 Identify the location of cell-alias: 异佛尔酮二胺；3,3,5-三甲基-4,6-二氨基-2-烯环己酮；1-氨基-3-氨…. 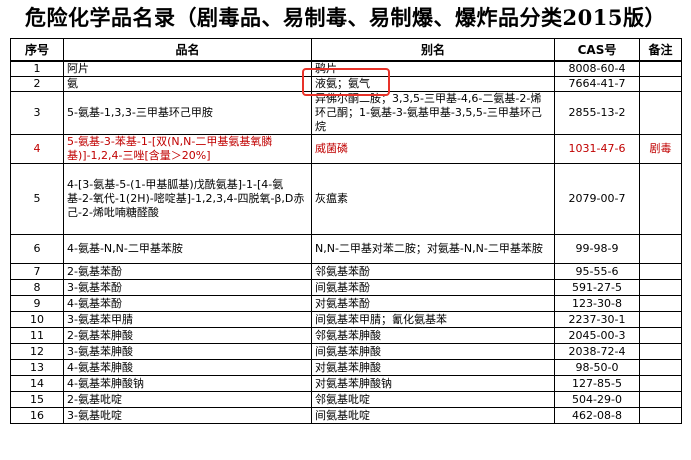
(433, 113).